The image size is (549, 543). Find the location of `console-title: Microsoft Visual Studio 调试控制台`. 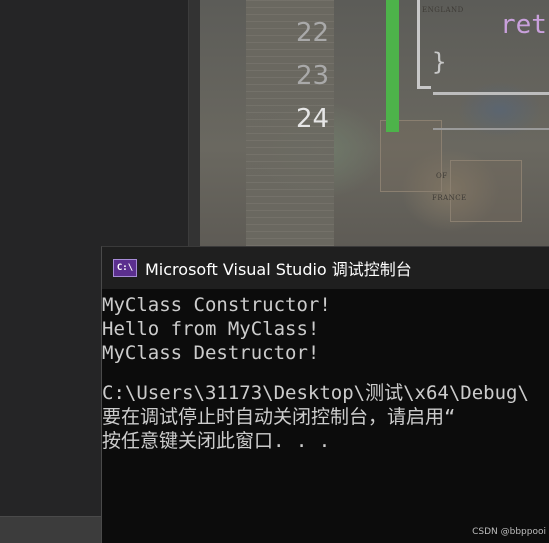

console-title: Microsoft Visual Studio 调试控制台 is located at coordinates (278, 269).